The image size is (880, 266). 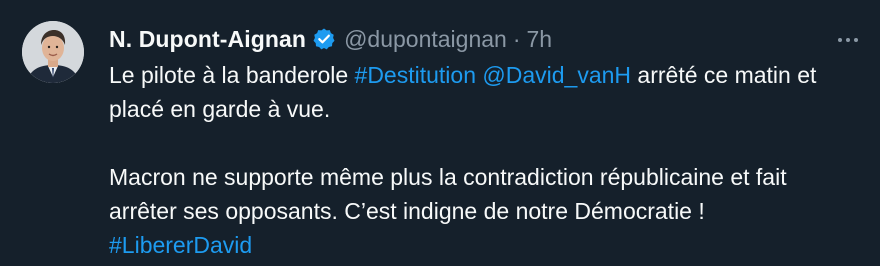 What do you see at coordinates (556, 75) in the screenshot?
I see `mention-link: @David_vanH` at bounding box center [556, 75].